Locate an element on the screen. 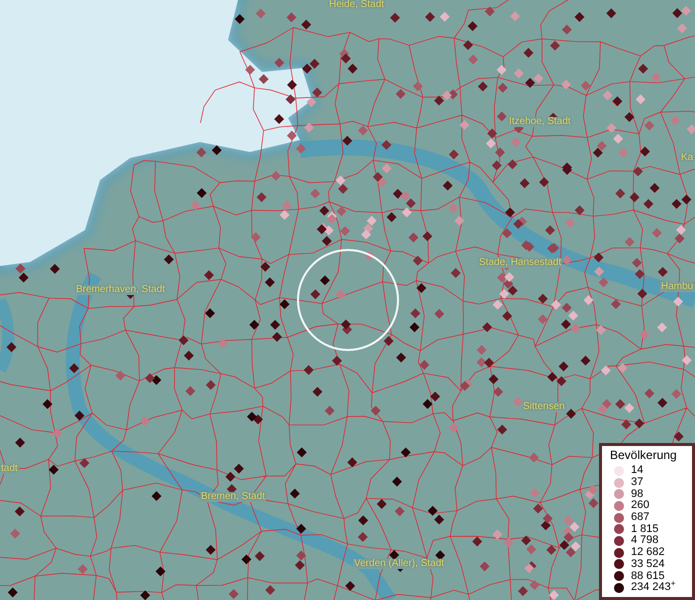 This screenshot has height=600, width=695. legend-value: 37 is located at coordinates (637, 482).